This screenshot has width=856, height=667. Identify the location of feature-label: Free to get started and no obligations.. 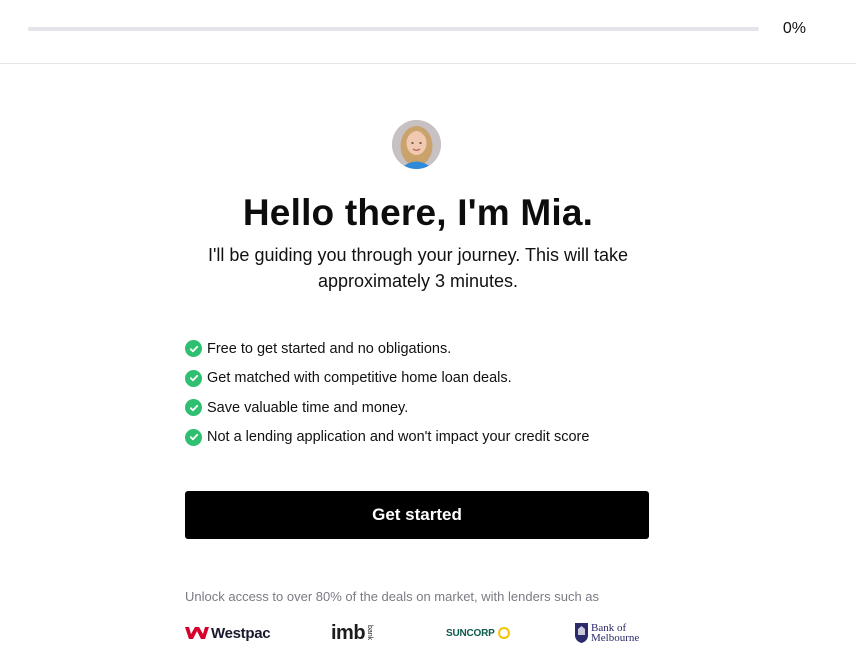
(329, 348).